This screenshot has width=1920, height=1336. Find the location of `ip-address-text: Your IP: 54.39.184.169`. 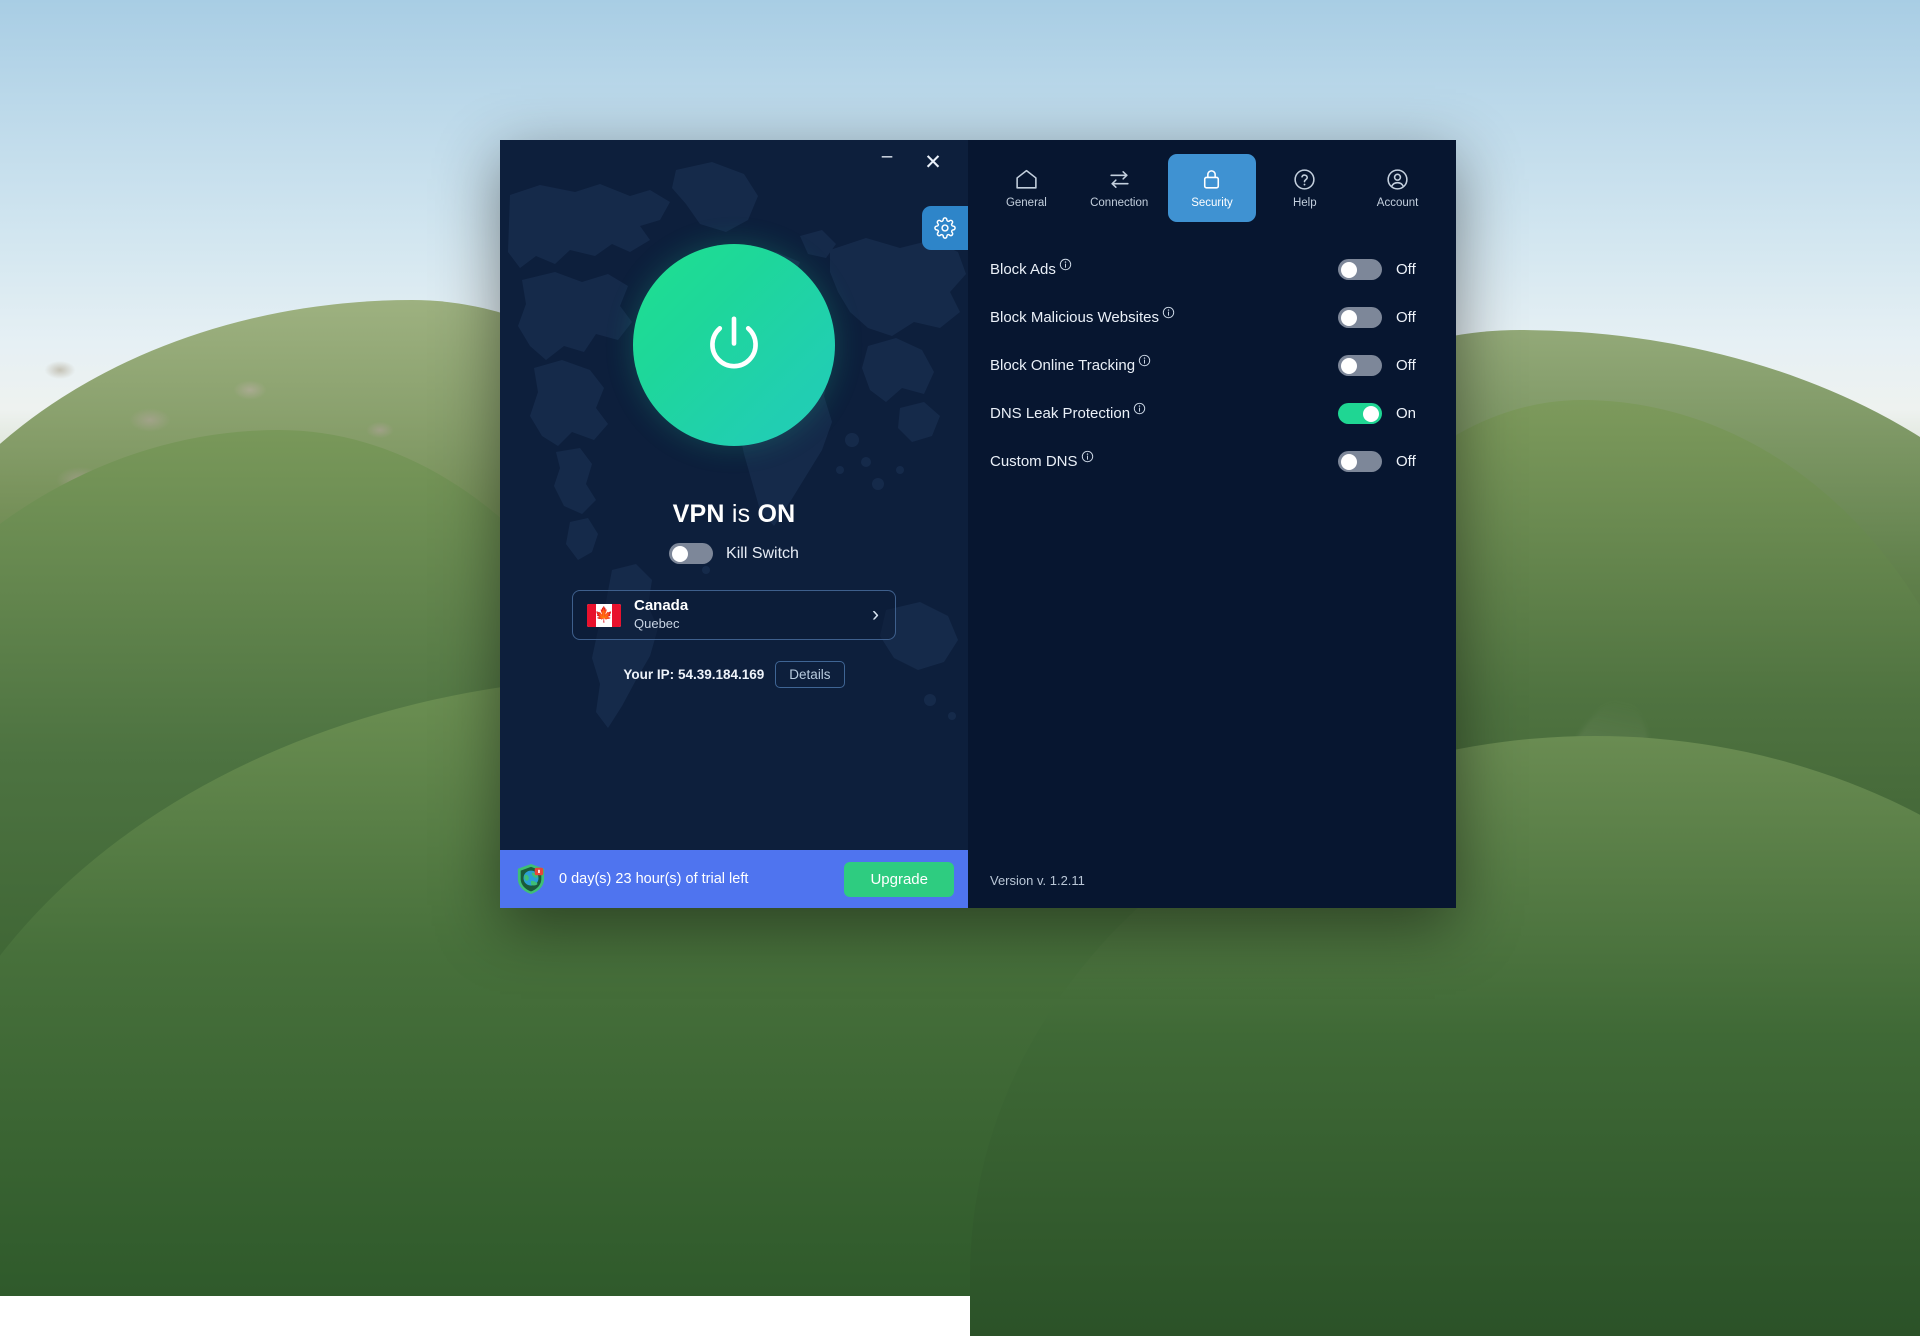

ip-address-text: Your IP: 54.39.184.169 is located at coordinates (693, 674).